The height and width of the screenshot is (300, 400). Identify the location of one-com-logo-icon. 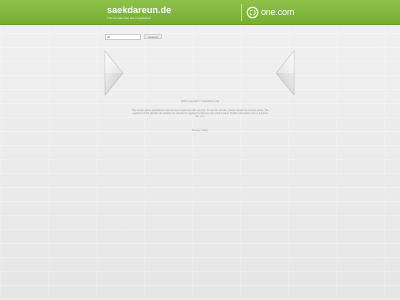
(252, 12).